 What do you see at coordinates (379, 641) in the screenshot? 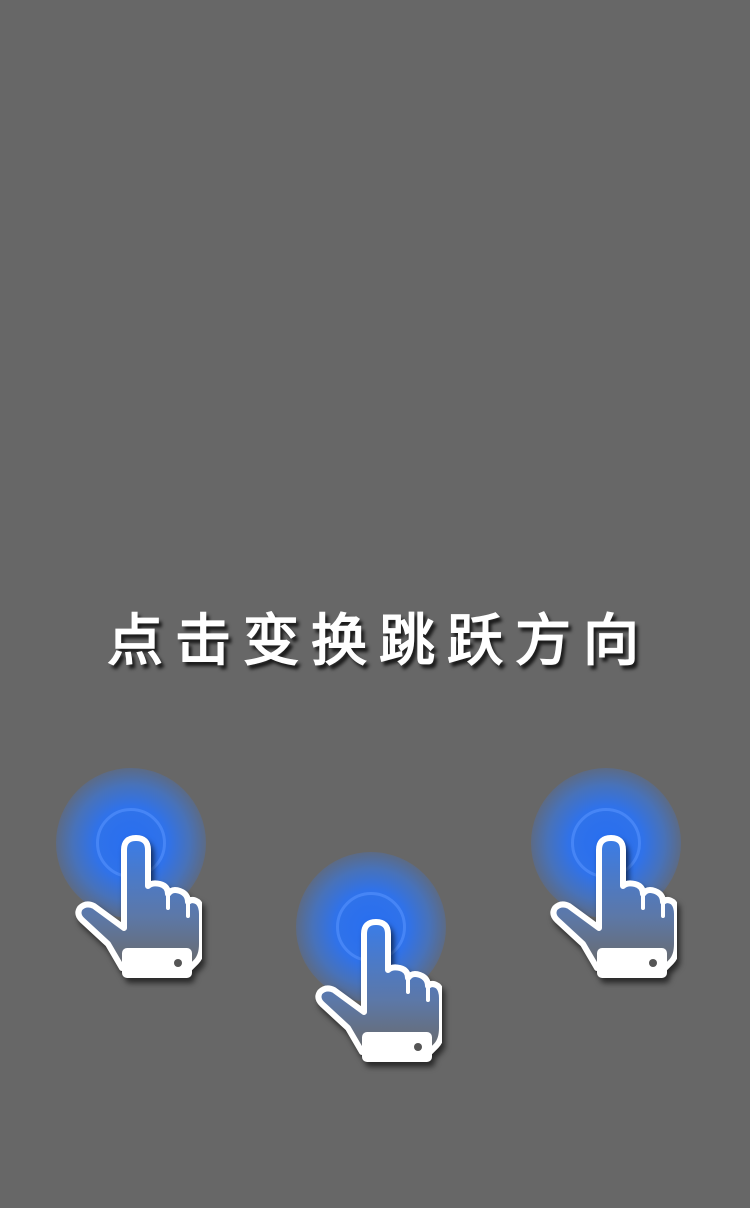
I see `tutorial-hint-text: 点击变换跳跃方向` at bounding box center [379, 641].